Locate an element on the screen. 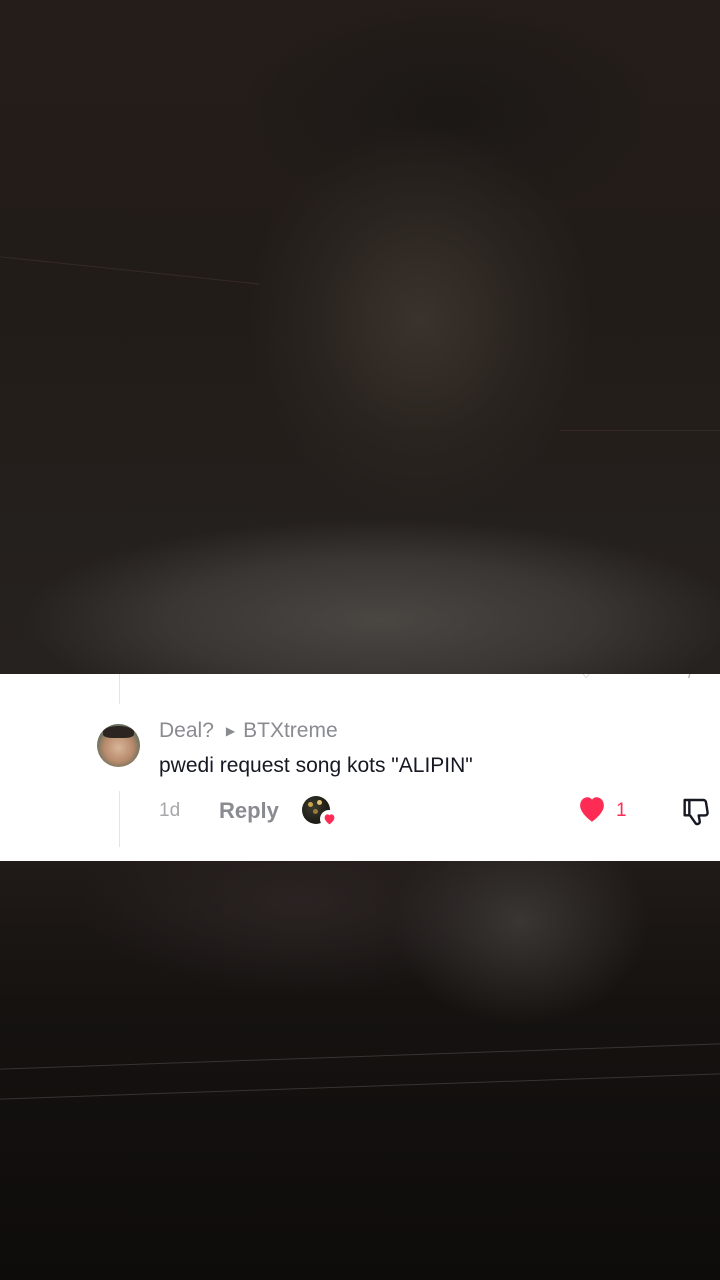 Image resolution: width=720 pixels, height=1280 pixels. like-count: 1 is located at coordinates (621, 810).